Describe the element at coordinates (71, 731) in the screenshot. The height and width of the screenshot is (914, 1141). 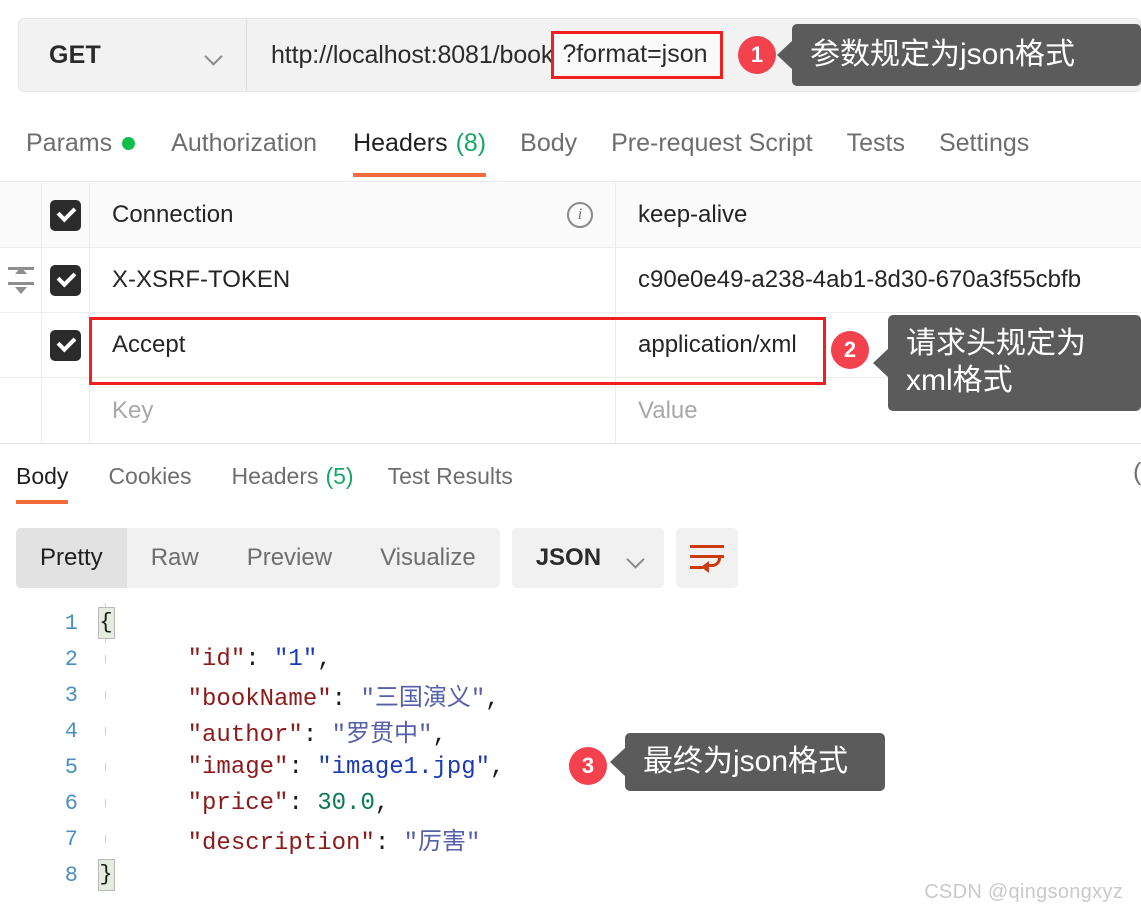
I see `line-number: 4` at that location.